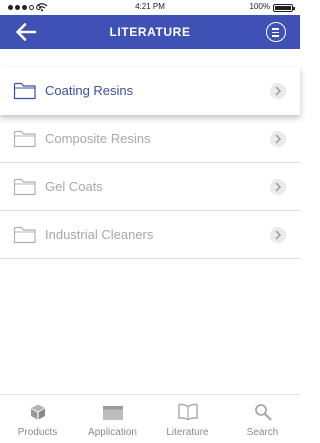 The height and width of the screenshot is (443, 320). I want to click on list-item: Composite Resins, so click(150, 139).